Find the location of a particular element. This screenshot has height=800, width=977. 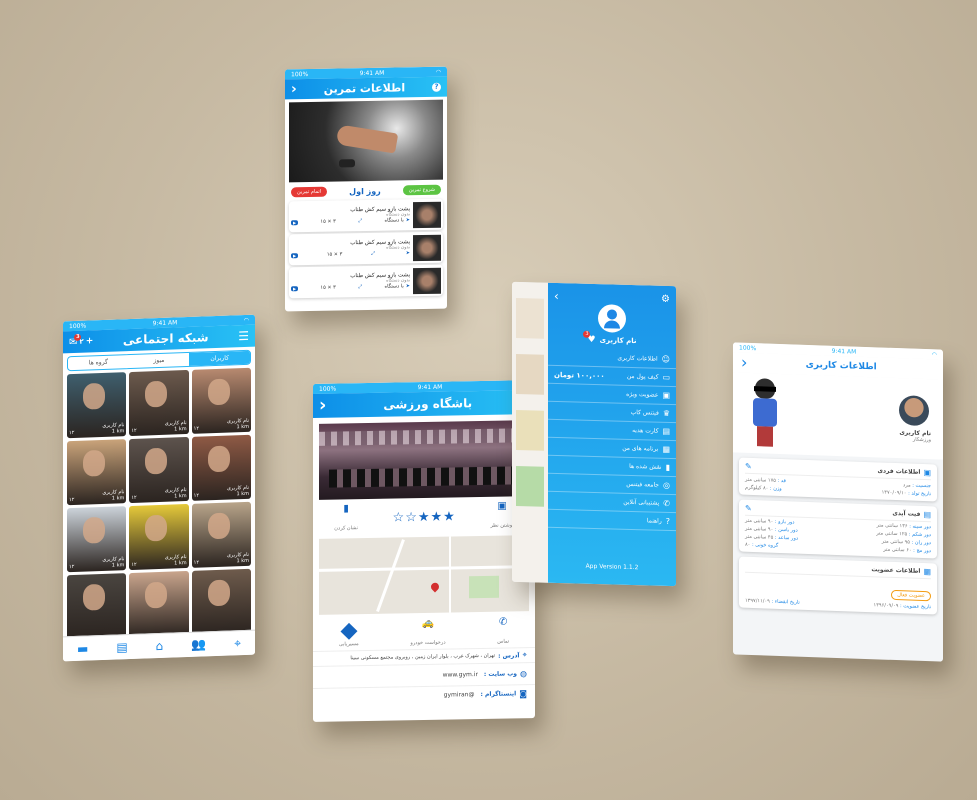

tab-muse: میوز is located at coordinates (159, 360).